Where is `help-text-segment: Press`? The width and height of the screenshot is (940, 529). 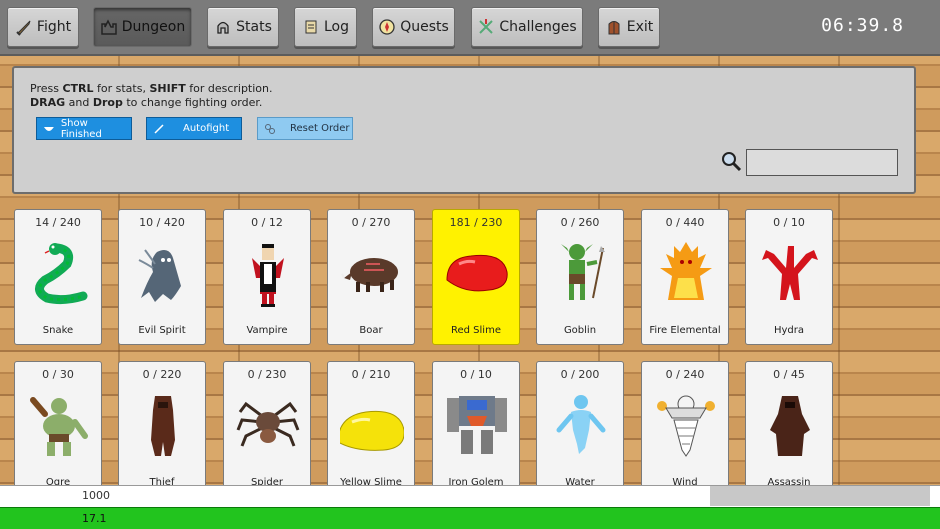 help-text-segment: Press is located at coordinates (46, 88).